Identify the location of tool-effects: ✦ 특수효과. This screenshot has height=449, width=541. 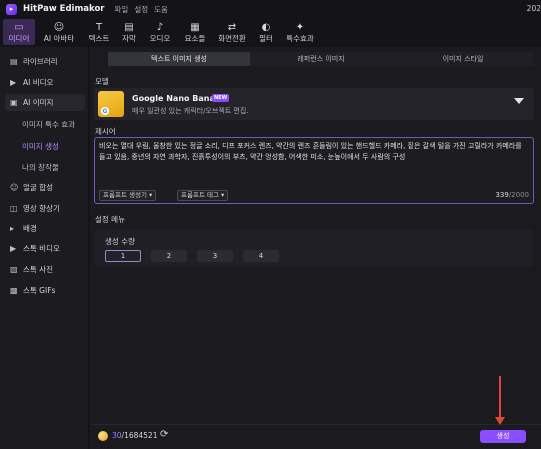
(300, 32).